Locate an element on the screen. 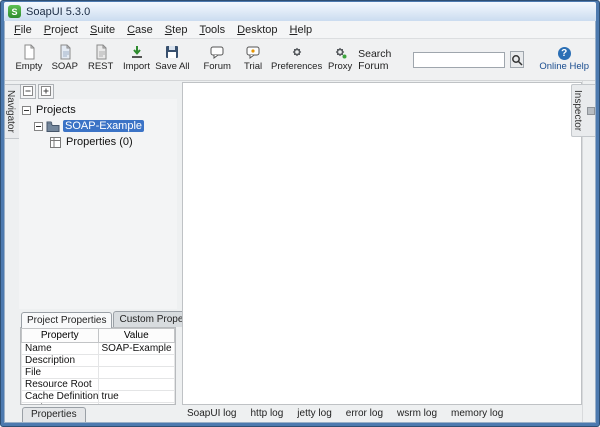  projects-root-label: Projects is located at coordinates (56, 110).